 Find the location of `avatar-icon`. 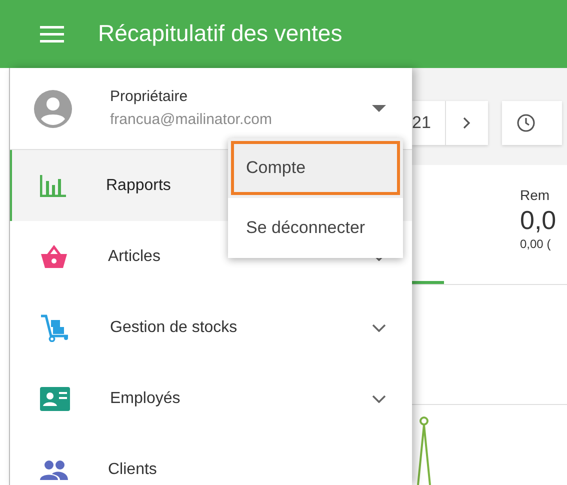

avatar-icon is located at coordinates (53, 109).